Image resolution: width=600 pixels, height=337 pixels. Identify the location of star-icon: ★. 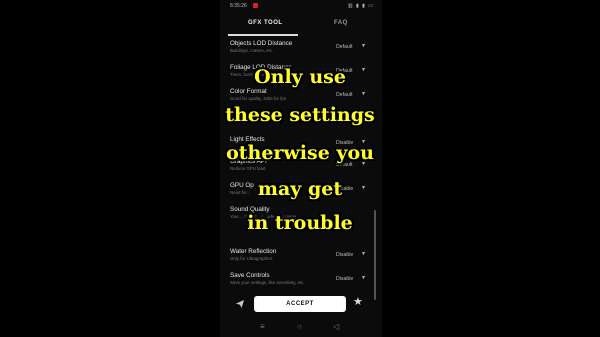
(358, 302).